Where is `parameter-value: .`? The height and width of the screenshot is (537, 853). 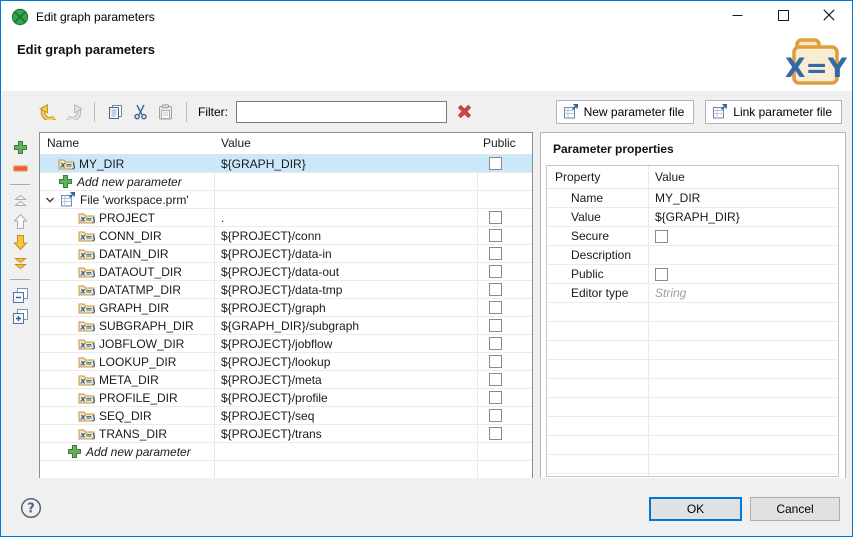
parameter-value: . is located at coordinates (223, 217).